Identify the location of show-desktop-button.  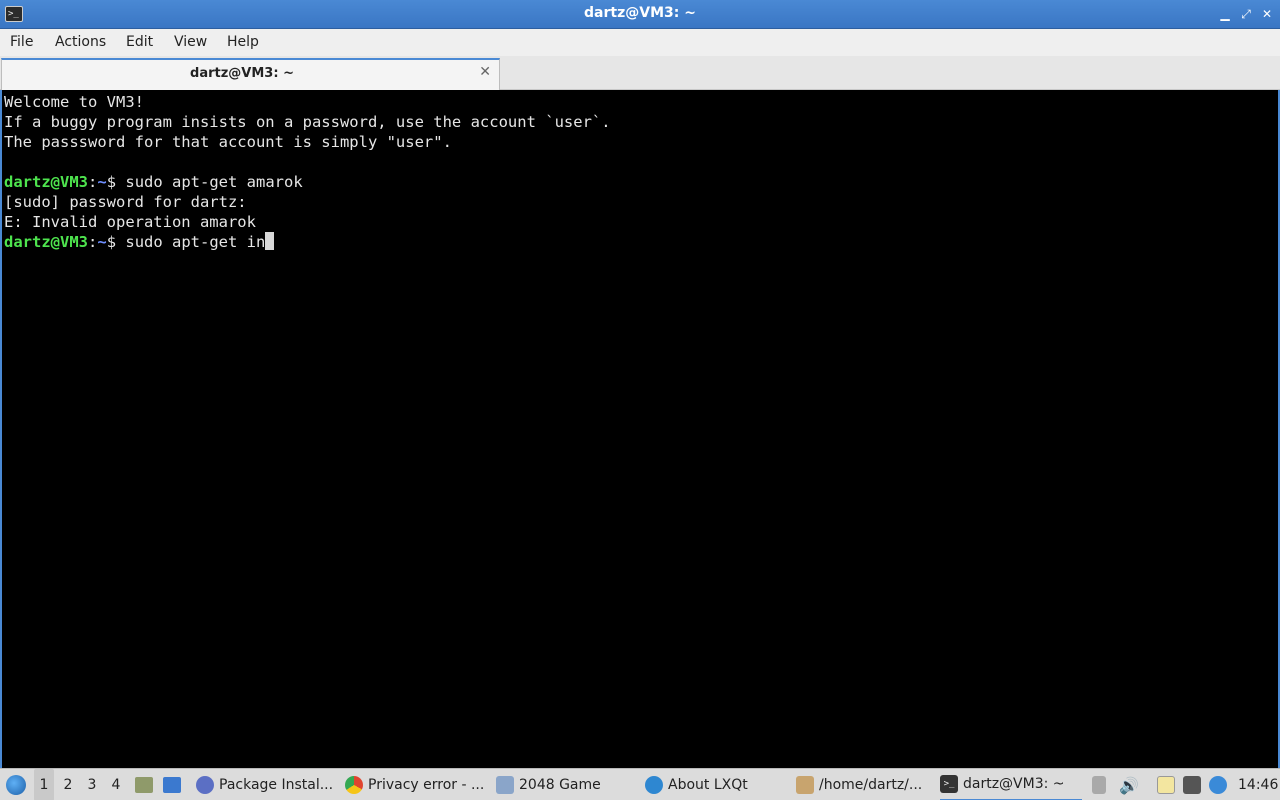
(144, 784).